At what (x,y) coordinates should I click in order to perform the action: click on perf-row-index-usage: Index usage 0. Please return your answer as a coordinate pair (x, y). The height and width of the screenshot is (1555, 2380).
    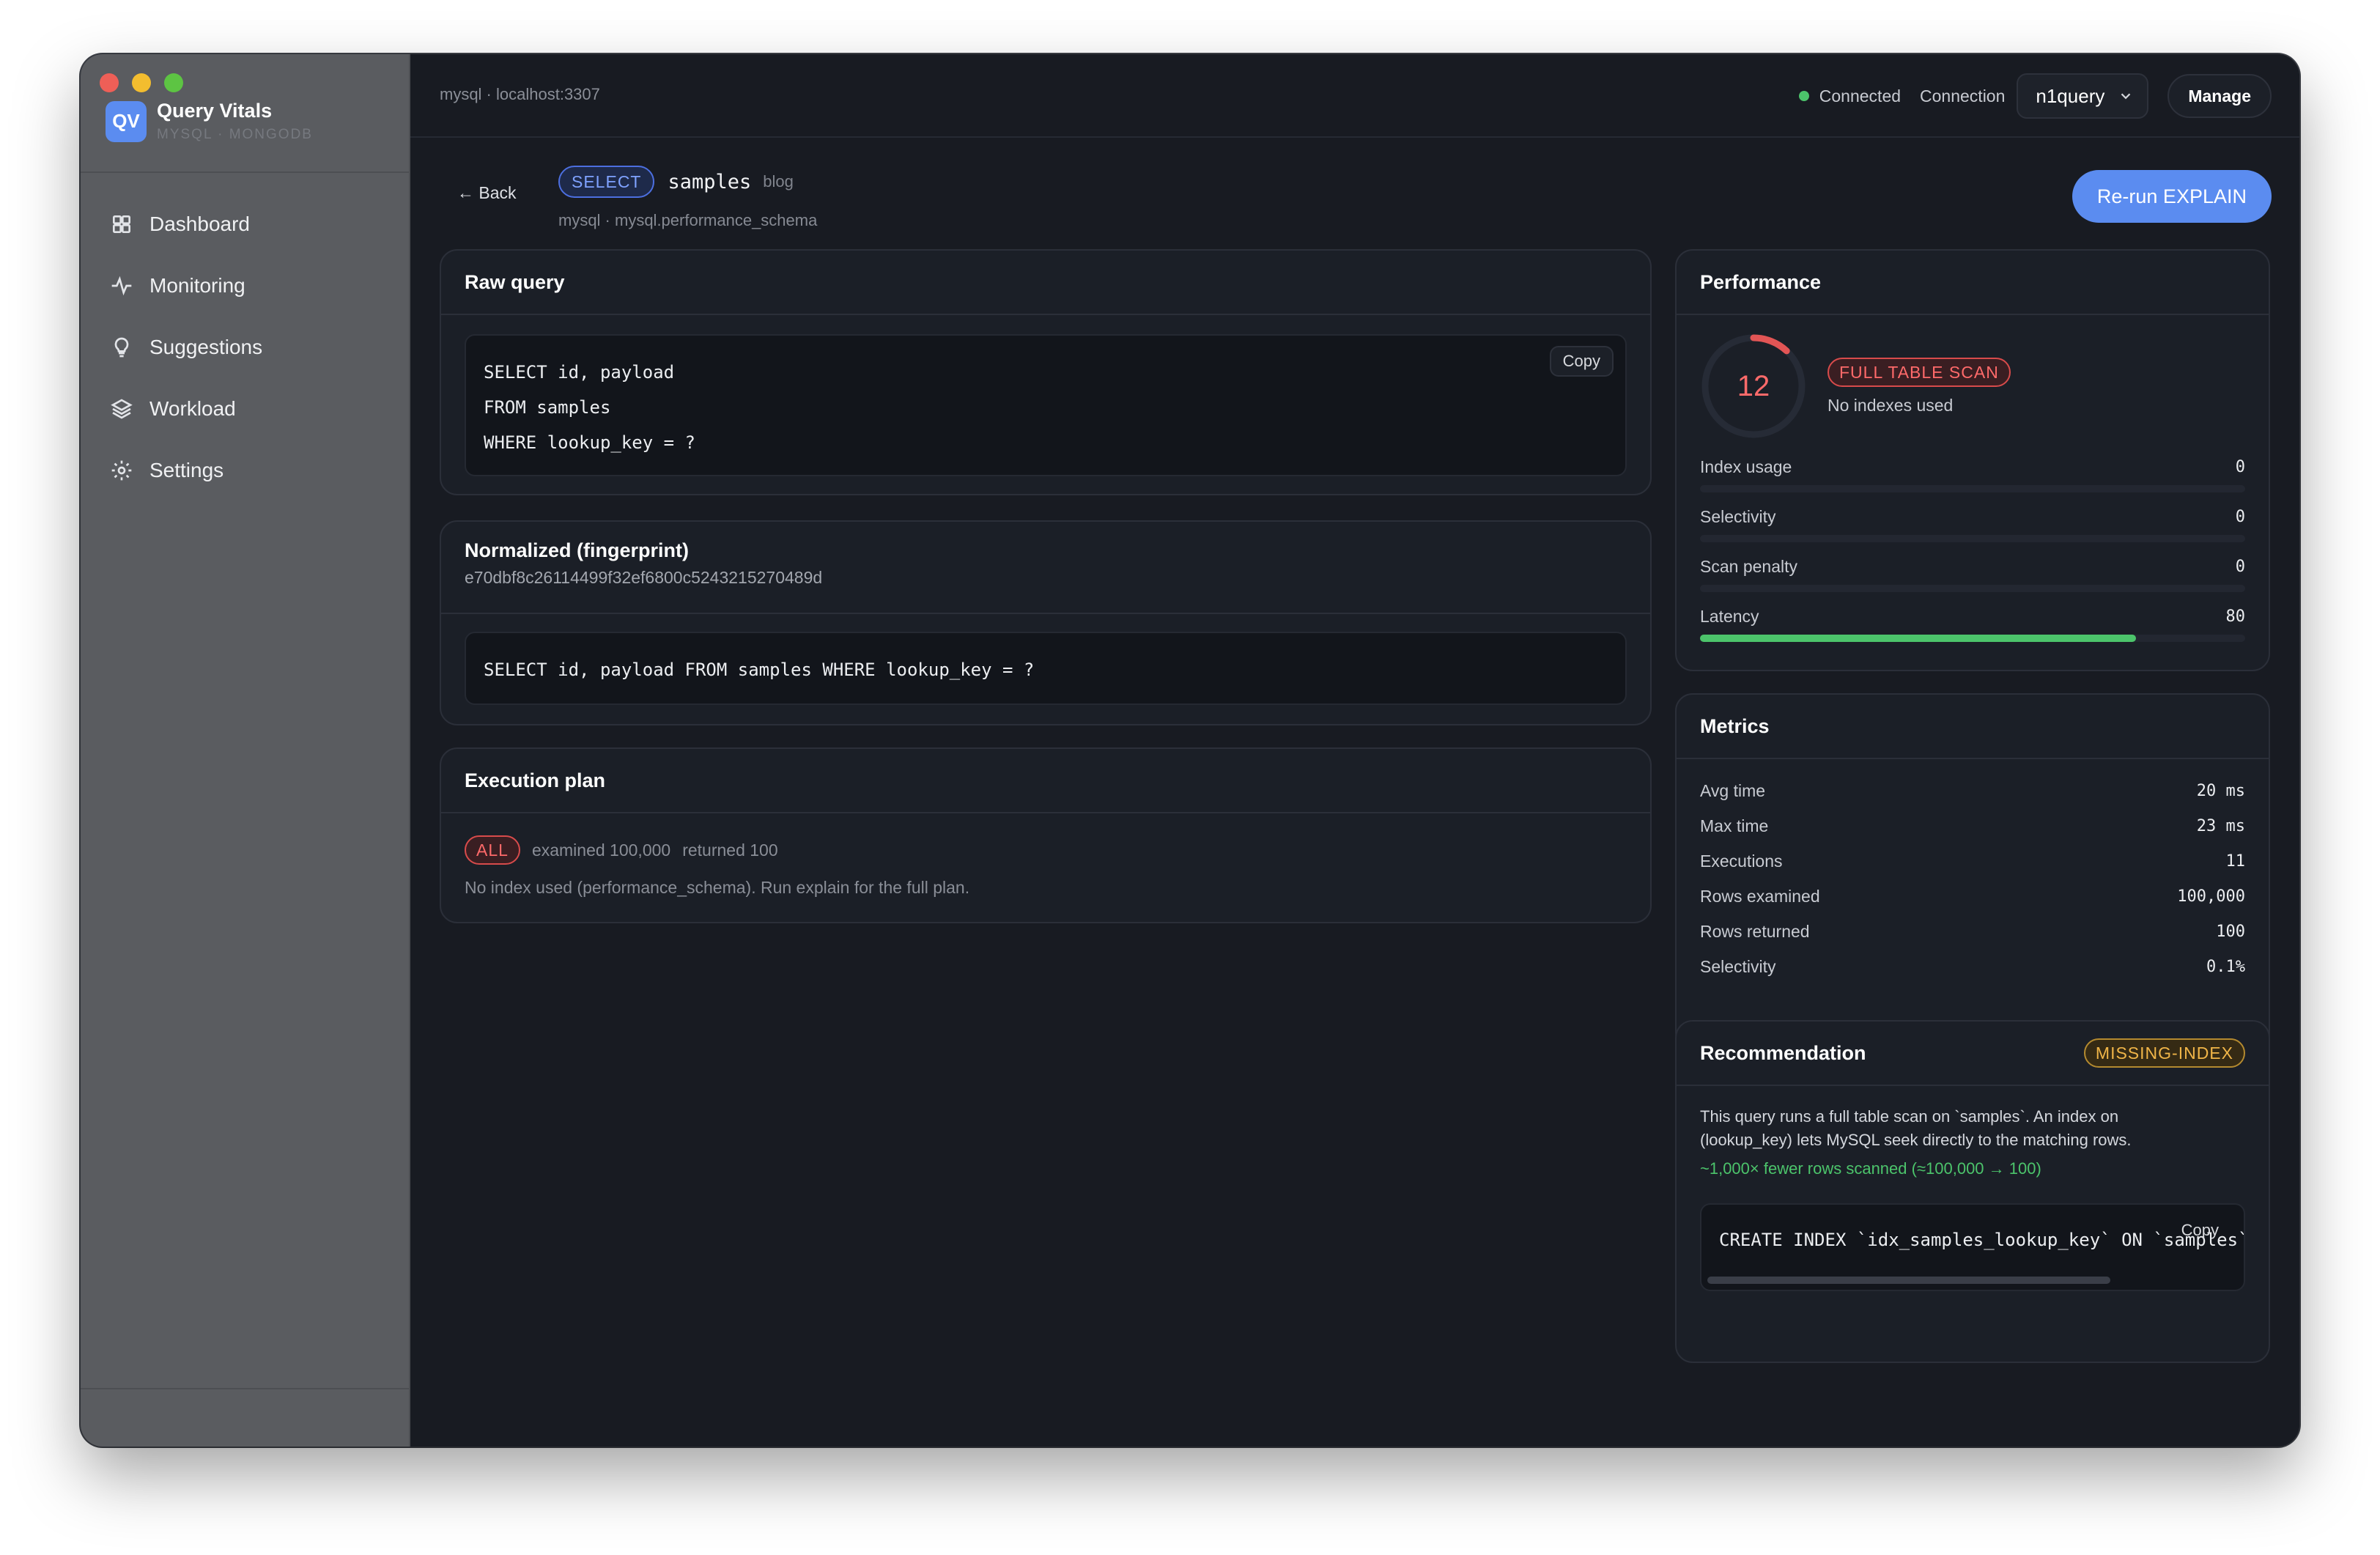
    Looking at the image, I should click on (1972, 467).